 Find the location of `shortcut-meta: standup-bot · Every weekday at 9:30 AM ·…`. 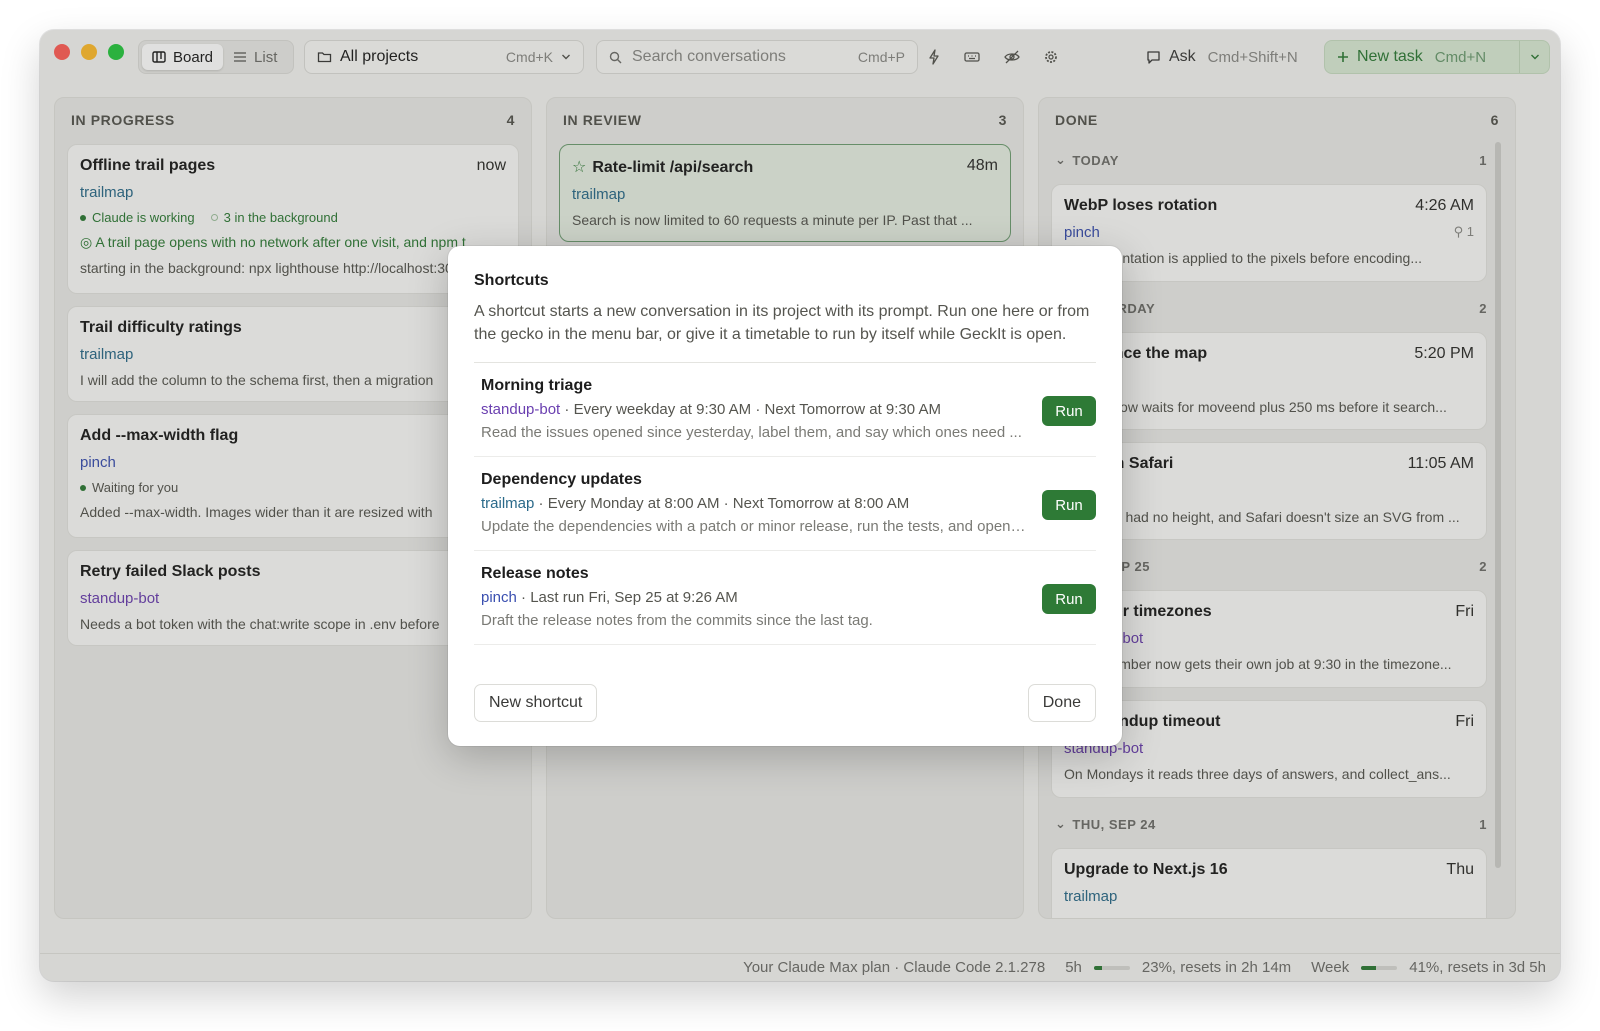

shortcut-meta: standup-bot · Every weekday at 9:30 AM ·… is located at coordinates (785, 409).